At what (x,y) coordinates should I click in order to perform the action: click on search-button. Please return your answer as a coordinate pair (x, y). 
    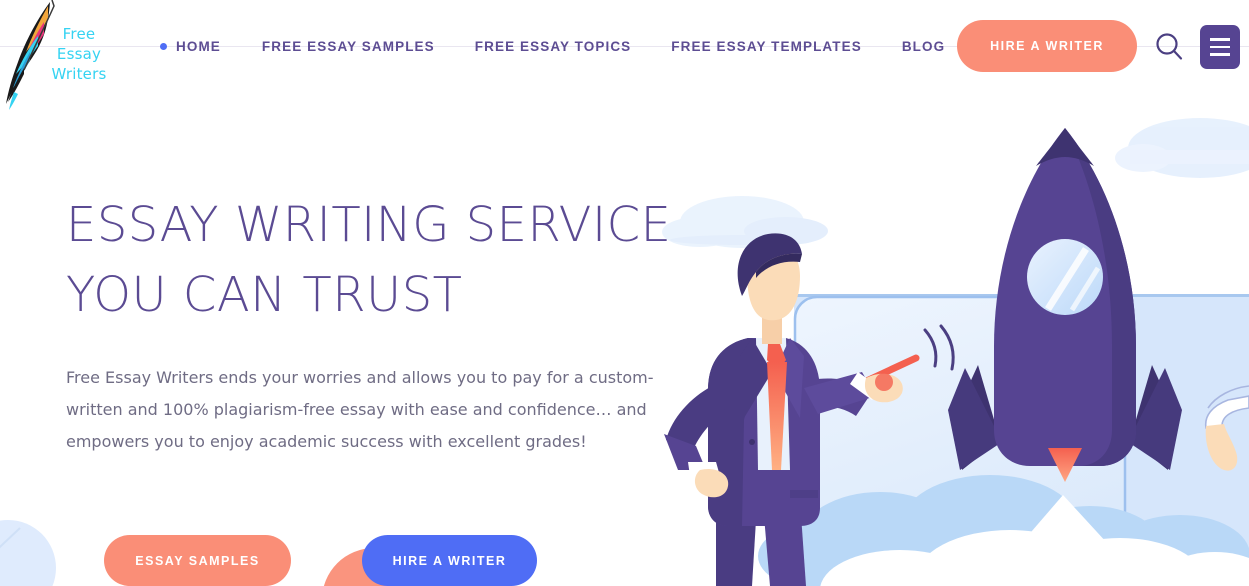
    Looking at the image, I should click on (1169, 46).